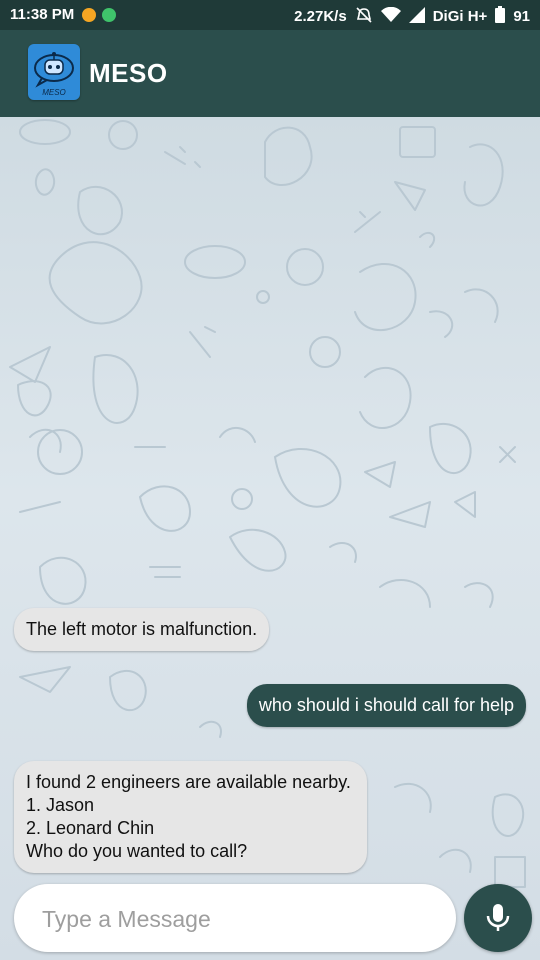  What do you see at coordinates (521, 16) in the screenshot?
I see `battery-level: 91` at bounding box center [521, 16].